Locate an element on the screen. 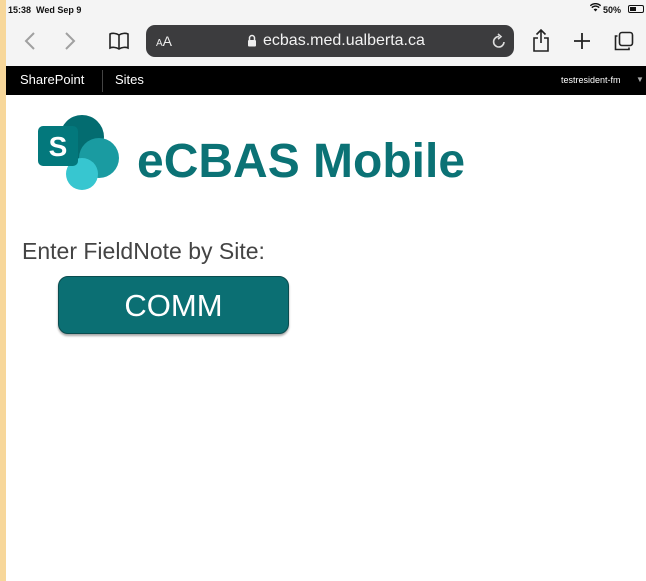 The width and height of the screenshot is (646, 581). nav-link-sharepoint: SharePoint is located at coordinates (52, 79).